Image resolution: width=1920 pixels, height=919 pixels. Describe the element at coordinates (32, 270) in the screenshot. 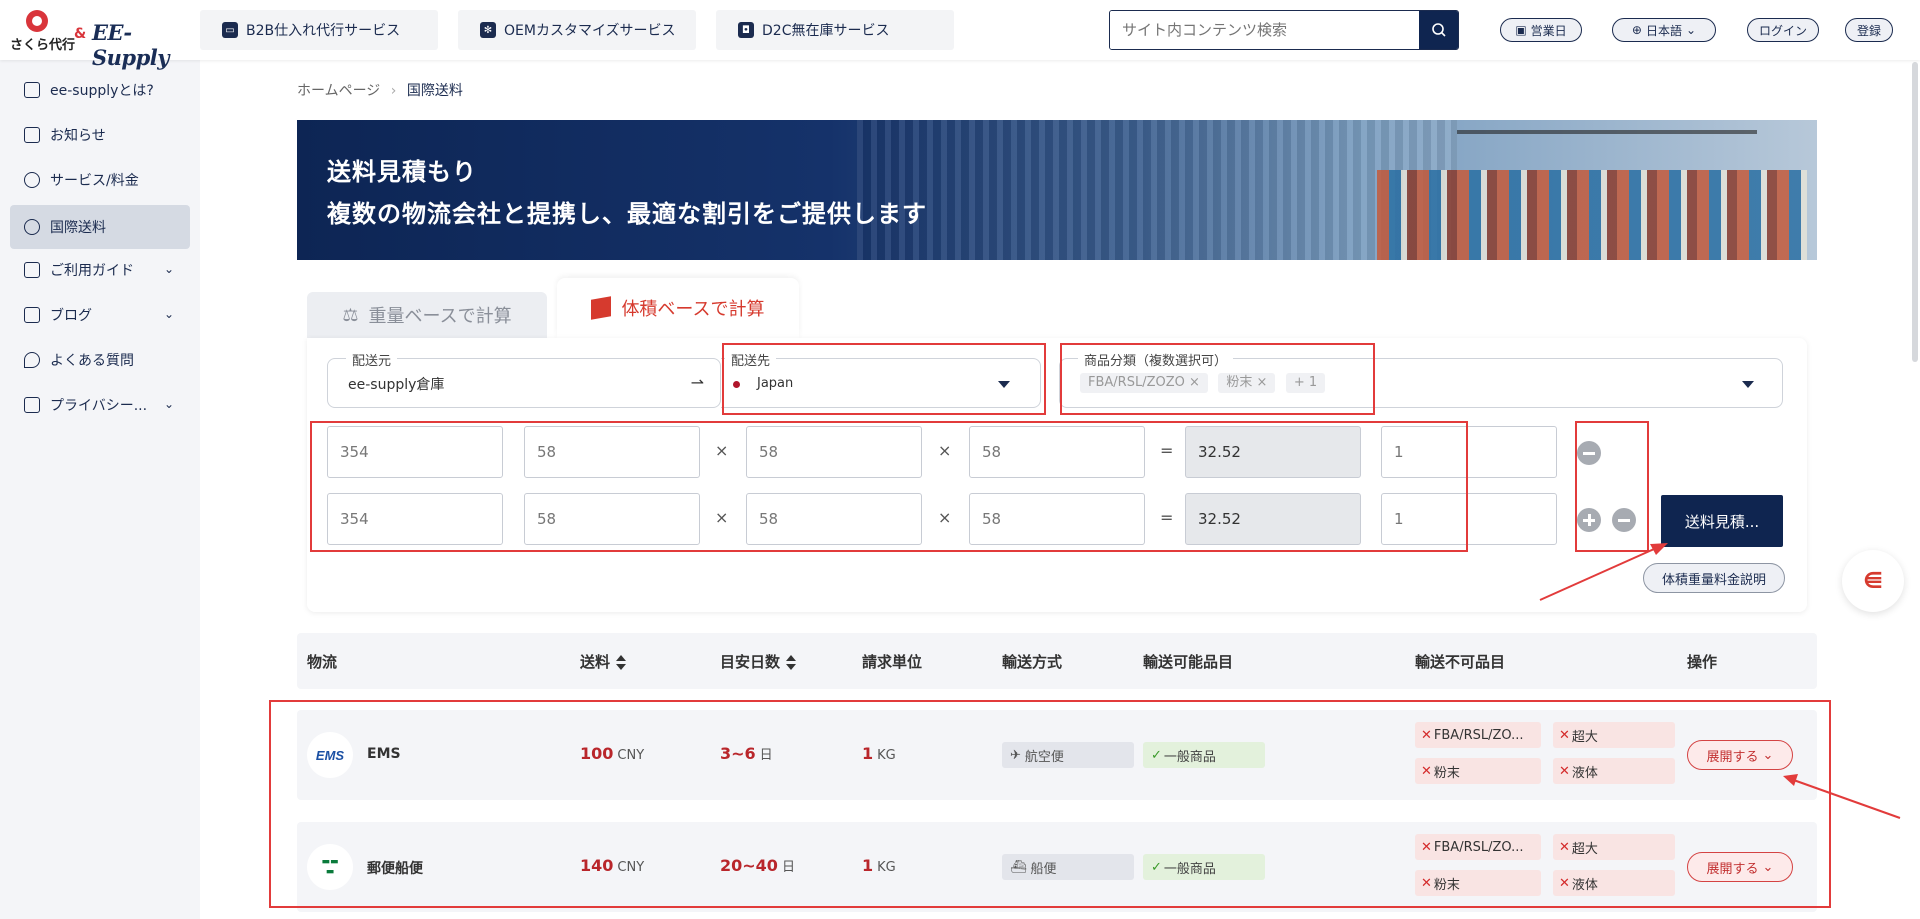

I see `guide-icon` at that location.